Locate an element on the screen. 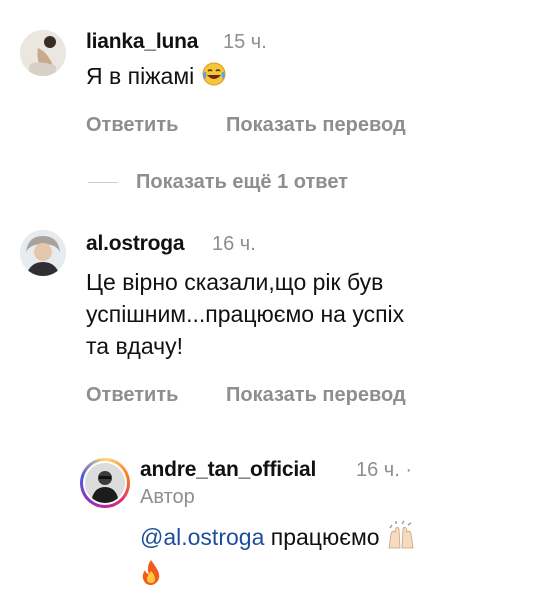  show-more-divider is located at coordinates (103, 182).